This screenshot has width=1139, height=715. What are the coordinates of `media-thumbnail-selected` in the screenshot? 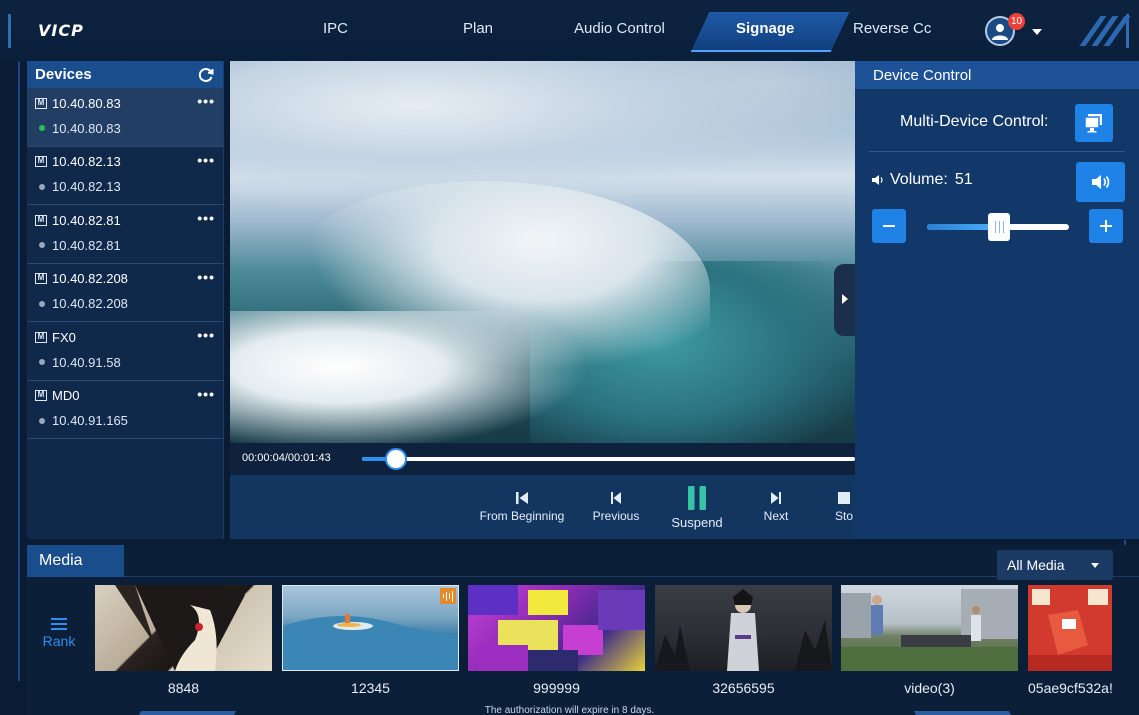 It's located at (370, 628).